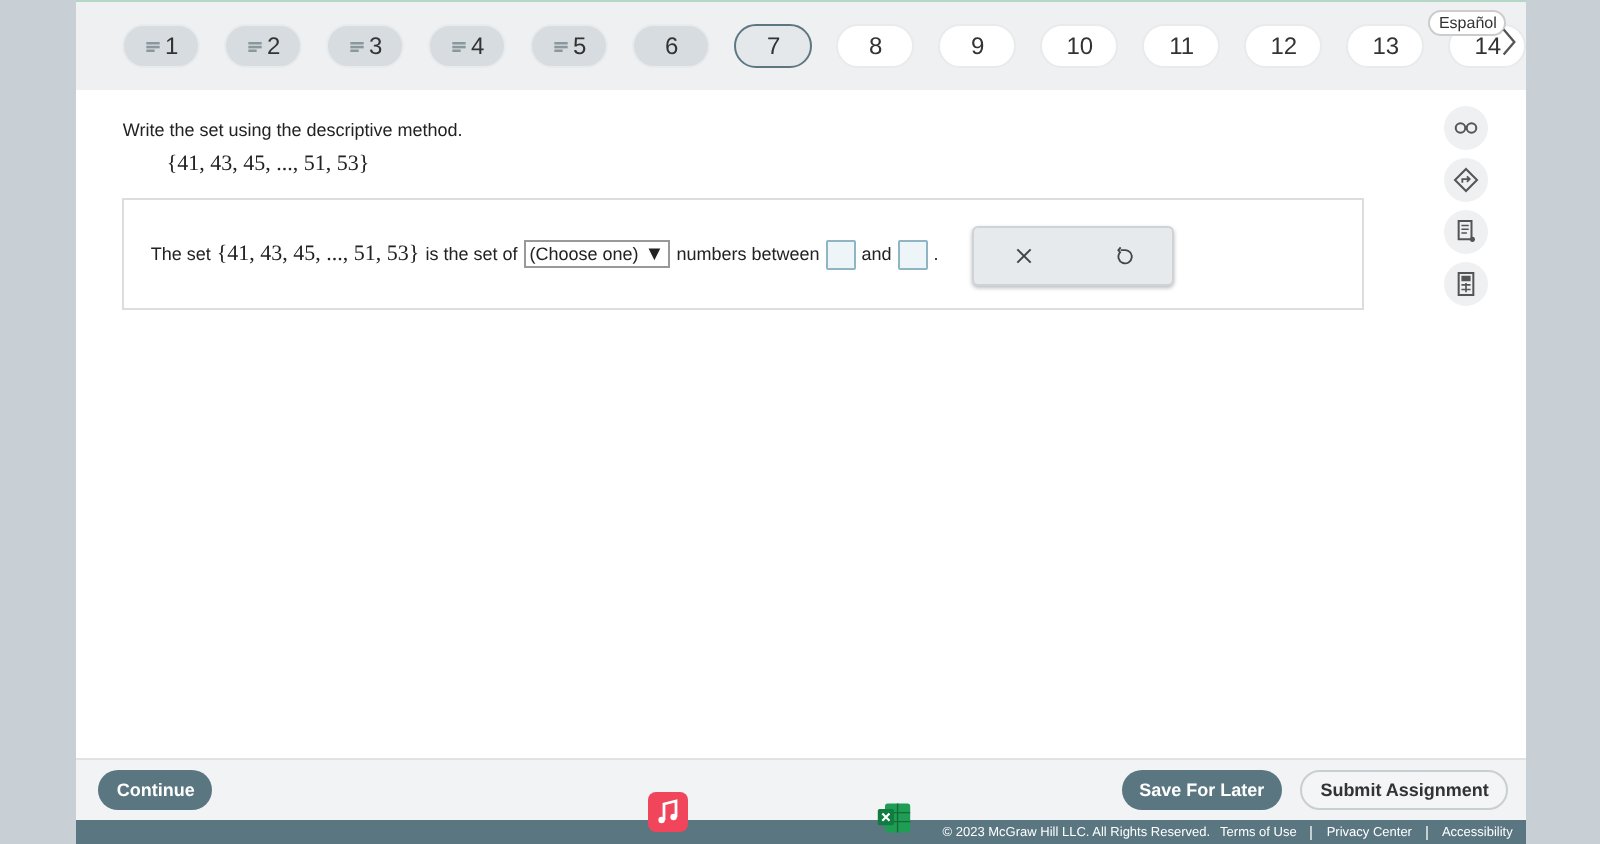 Image resolution: width=1600 pixels, height=844 pixels. What do you see at coordinates (773, 46) in the screenshot?
I see `question-tab: 7` at bounding box center [773, 46].